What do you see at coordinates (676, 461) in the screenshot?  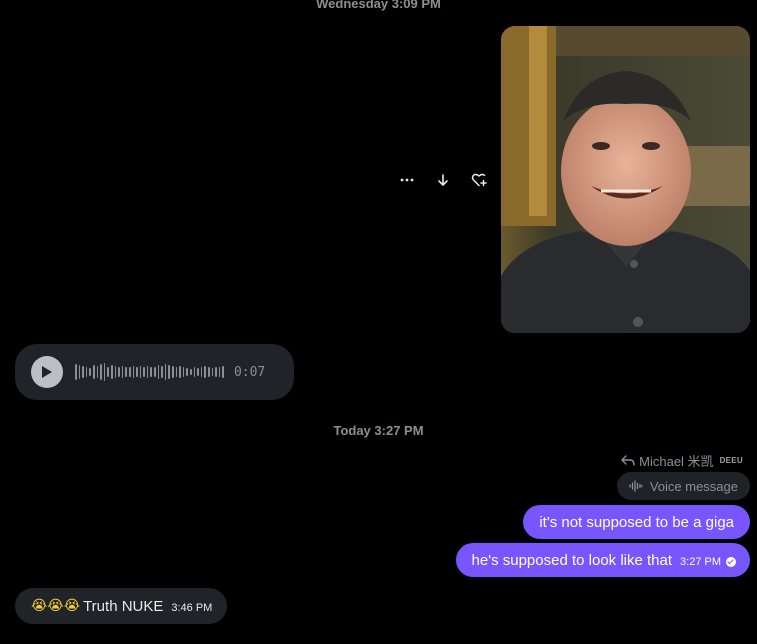 I see `reply-author: Michael 米凯` at bounding box center [676, 461].